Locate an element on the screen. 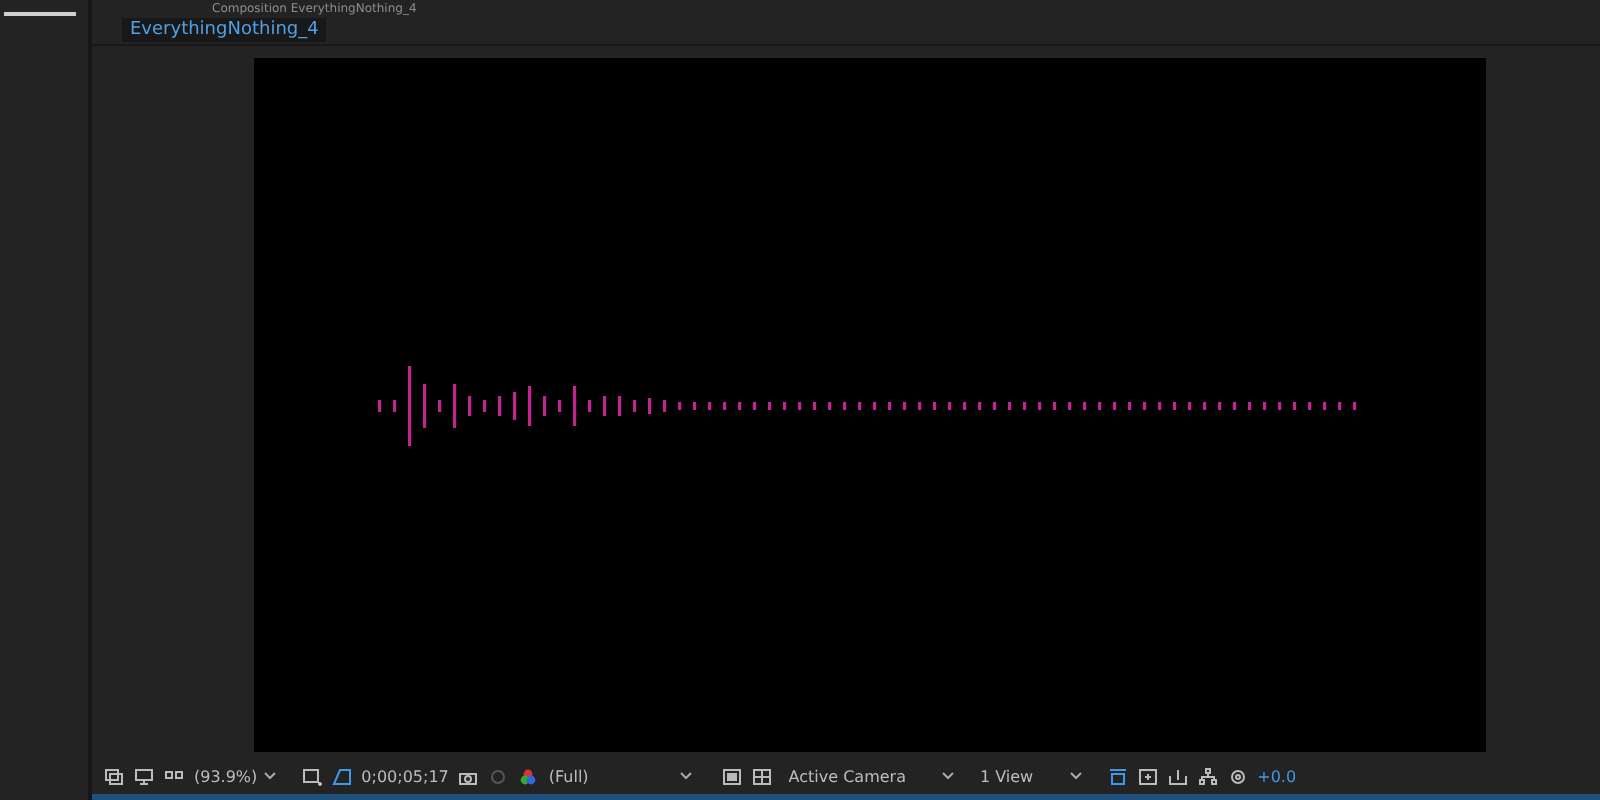 The image size is (1600, 800). composition-tab: EverythingNothing_4 is located at coordinates (224, 30).